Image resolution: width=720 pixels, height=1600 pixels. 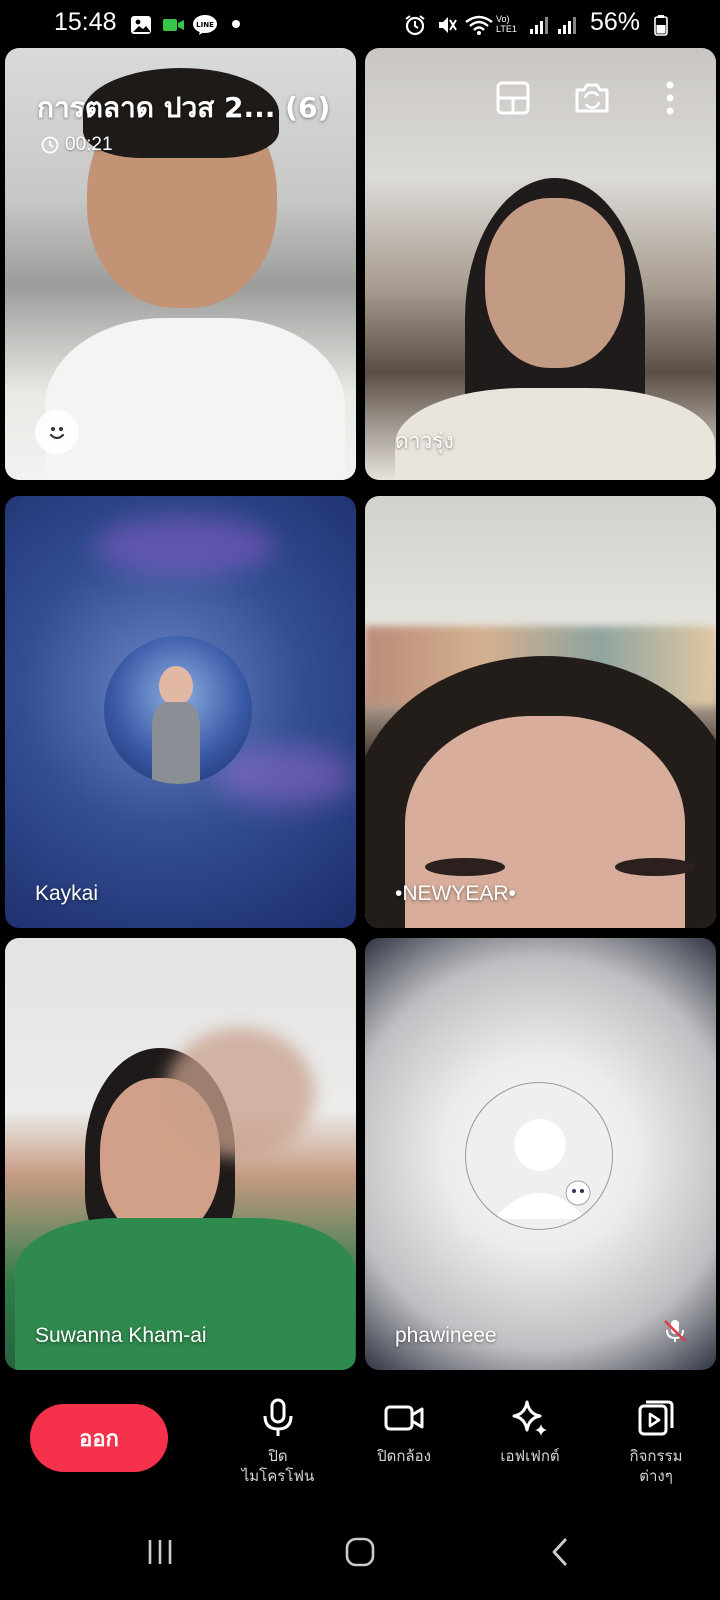 I want to click on microphone-icon, so click(x=278, y=1418).